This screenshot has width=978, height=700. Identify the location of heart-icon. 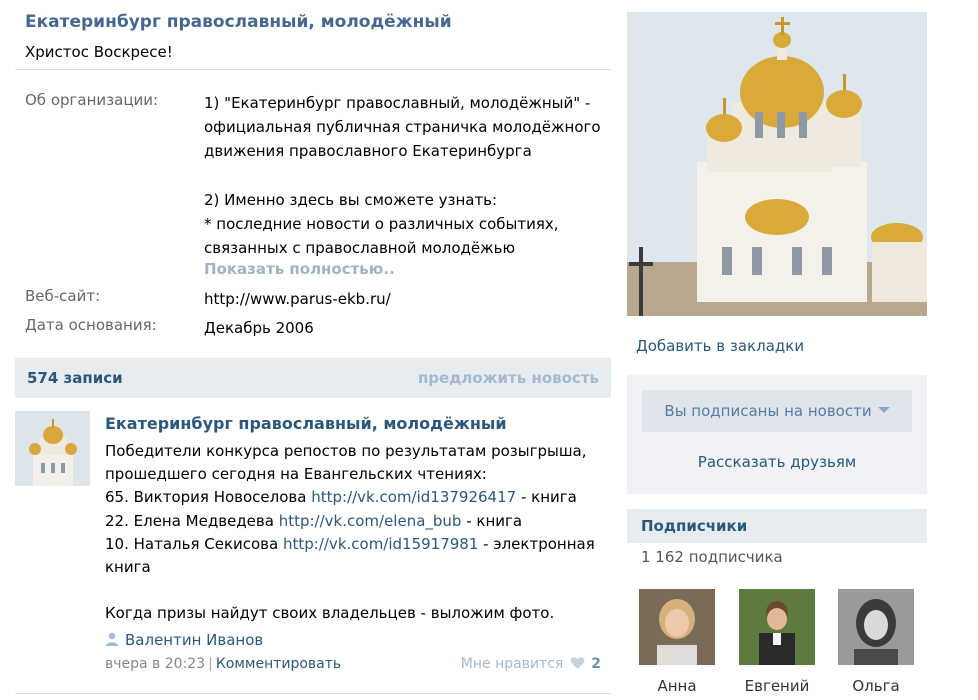
(577, 663).